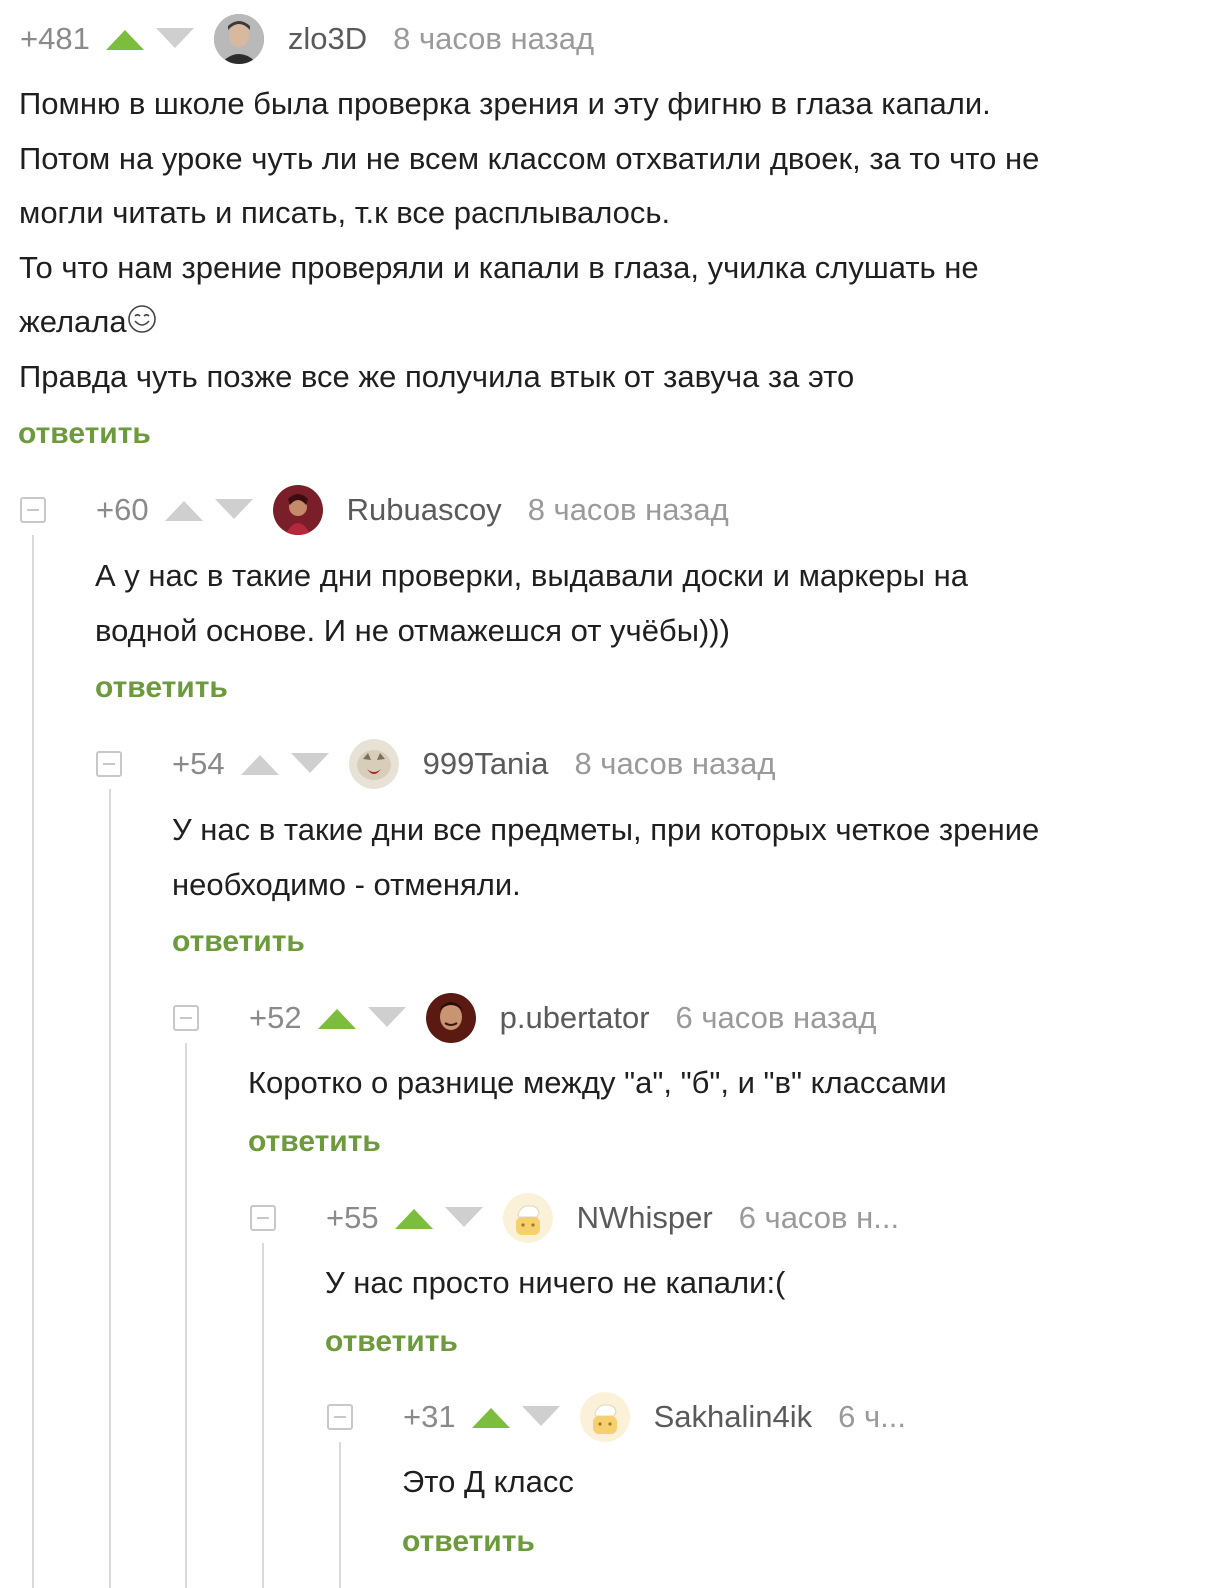 This screenshot has width=1222, height=1588. Describe the element at coordinates (424, 510) in the screenshot. I see `comment-username: Rubuascoy` at that location.